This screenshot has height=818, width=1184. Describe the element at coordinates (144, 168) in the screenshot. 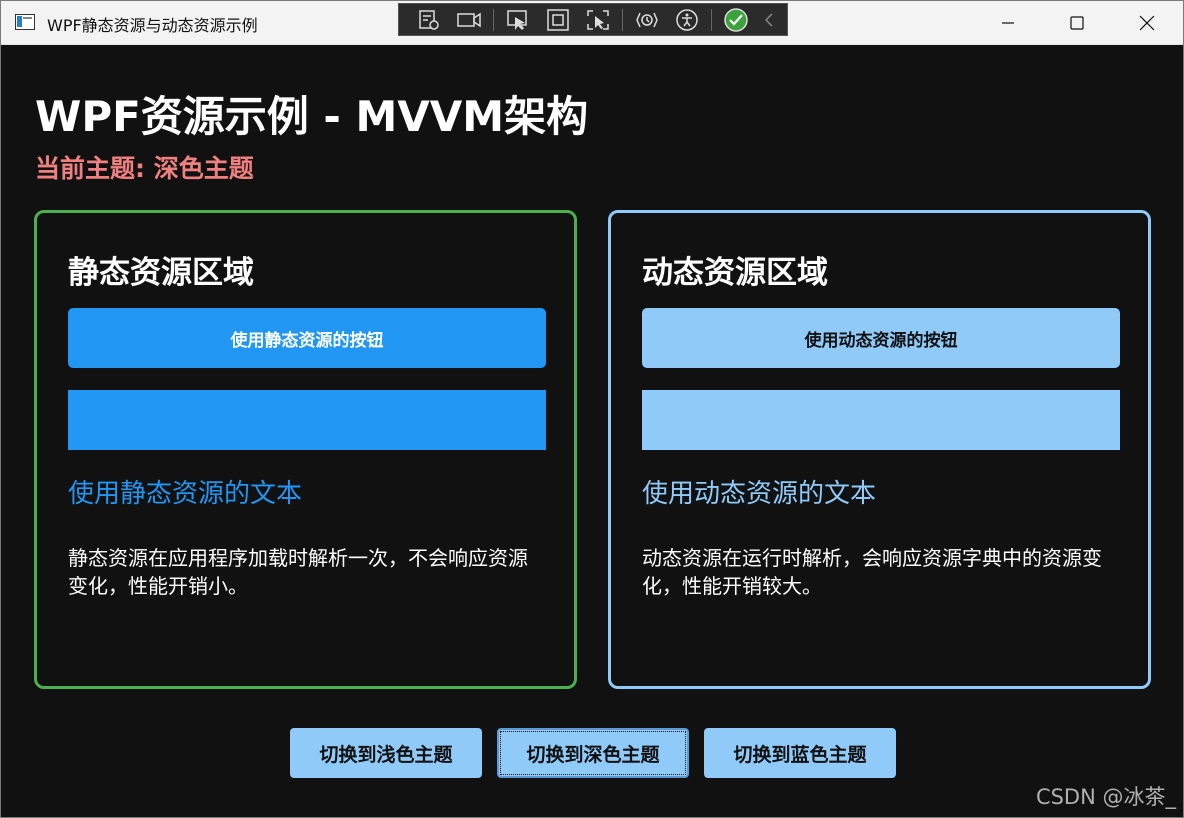

I see `current-theme-label: 当前主题: 深色主题` at that location.